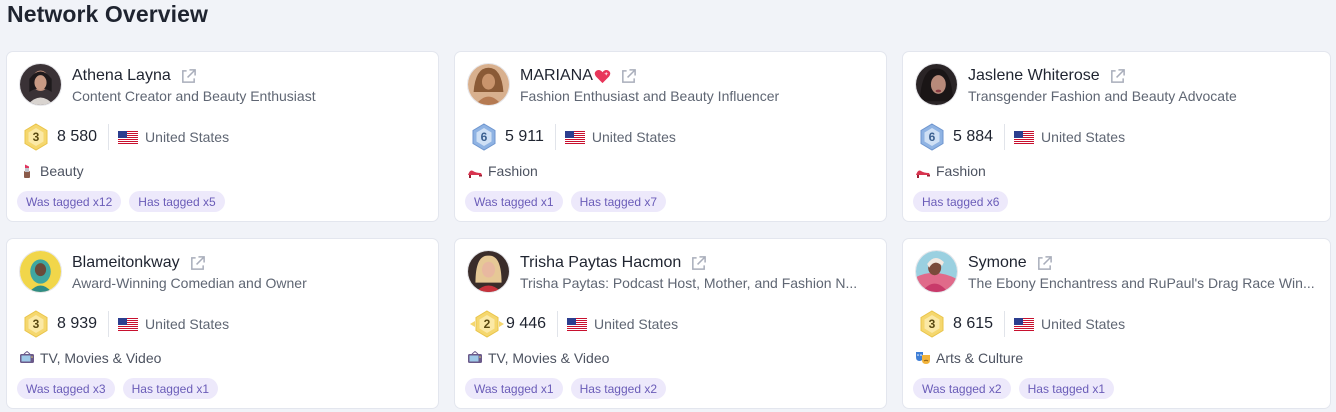 Image resolution: width=1336 pixels, height=412 pixels. Describe the element at coordinates (923, 358) in the screenshot. I see `theater-masks-icon` at that location.